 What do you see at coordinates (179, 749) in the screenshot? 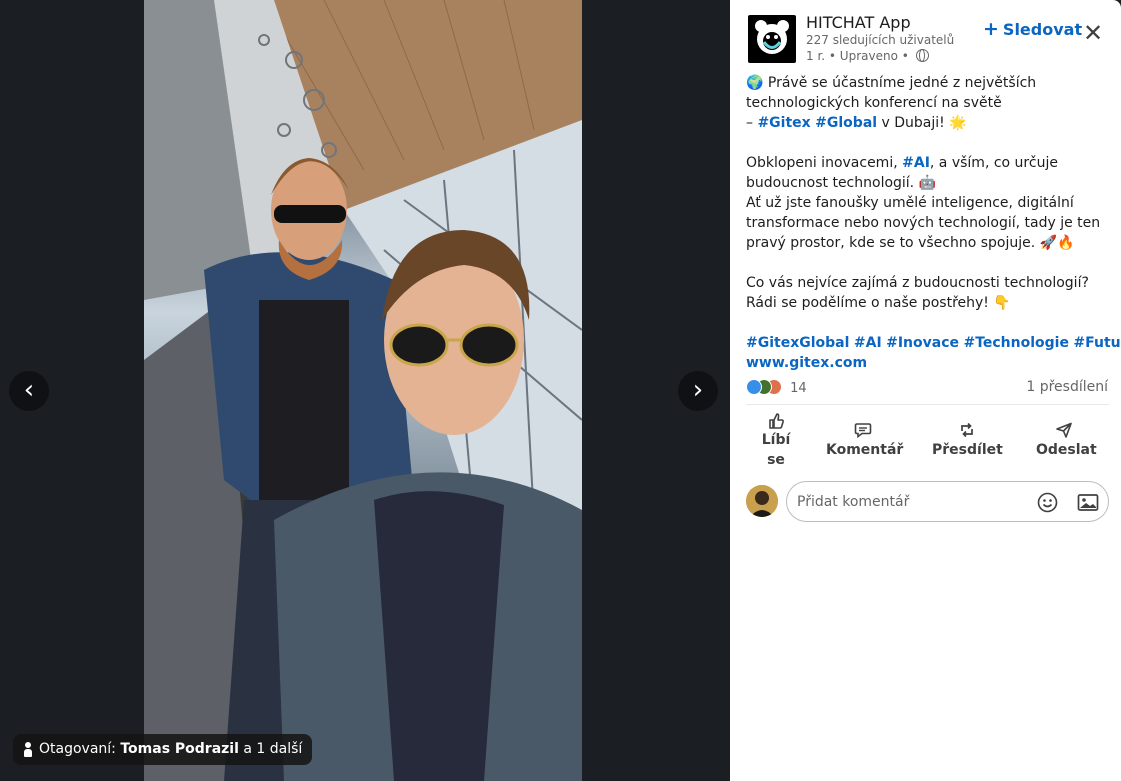
I see `tagged-person-name: Tomas Podrazil` at bounding box center [179, 749].